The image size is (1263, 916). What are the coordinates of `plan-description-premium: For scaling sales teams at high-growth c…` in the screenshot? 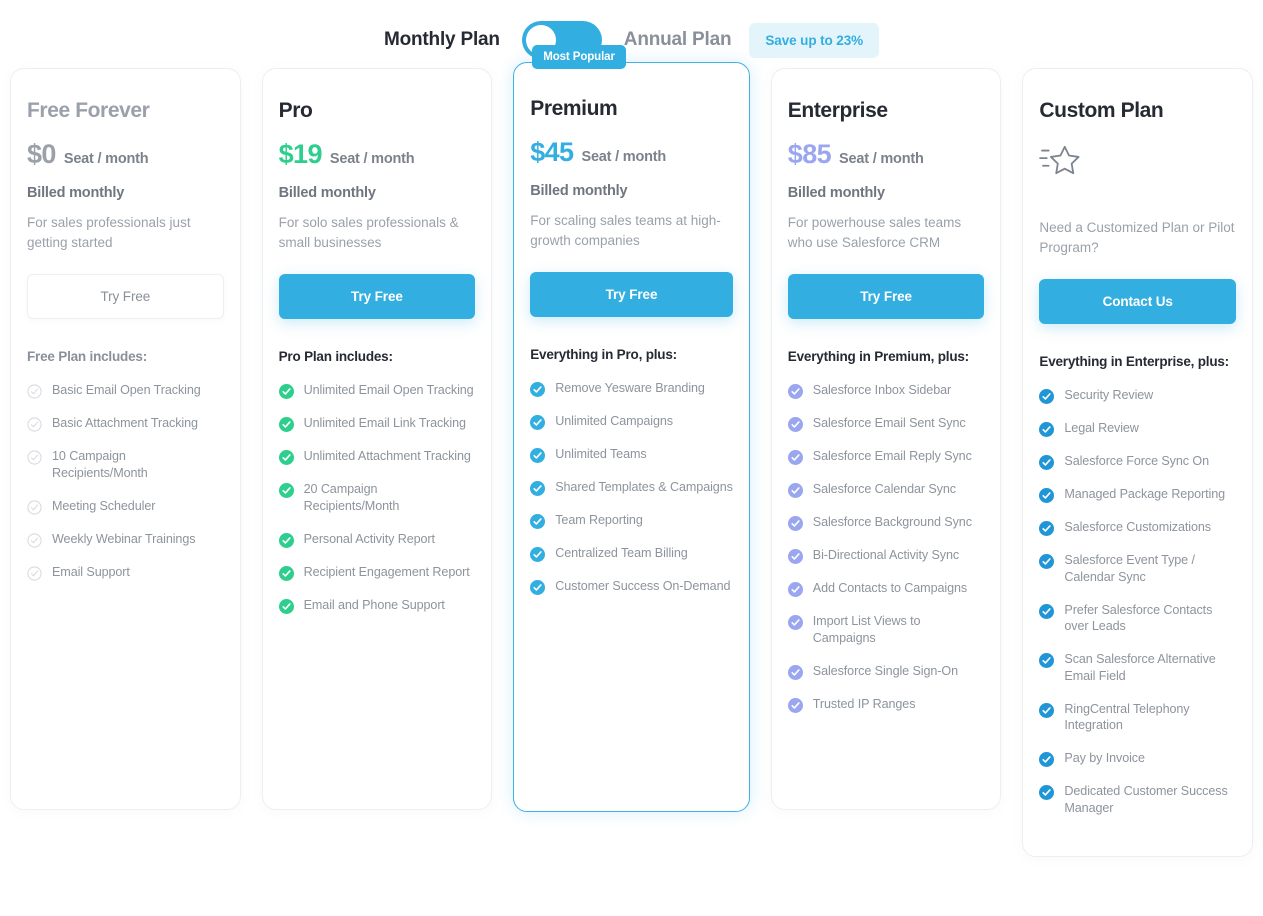 It's located at (625, 230).